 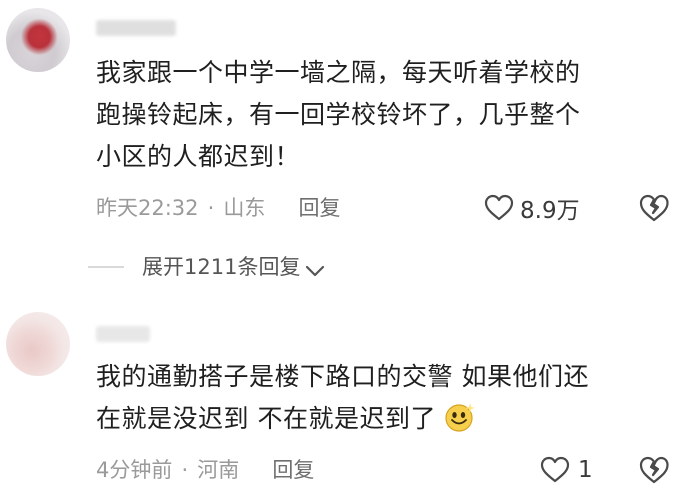 What do you see at coordinates (315, 268) in the screenshot?
I see `chevron-down-icon` at bounding box center [315, 268].